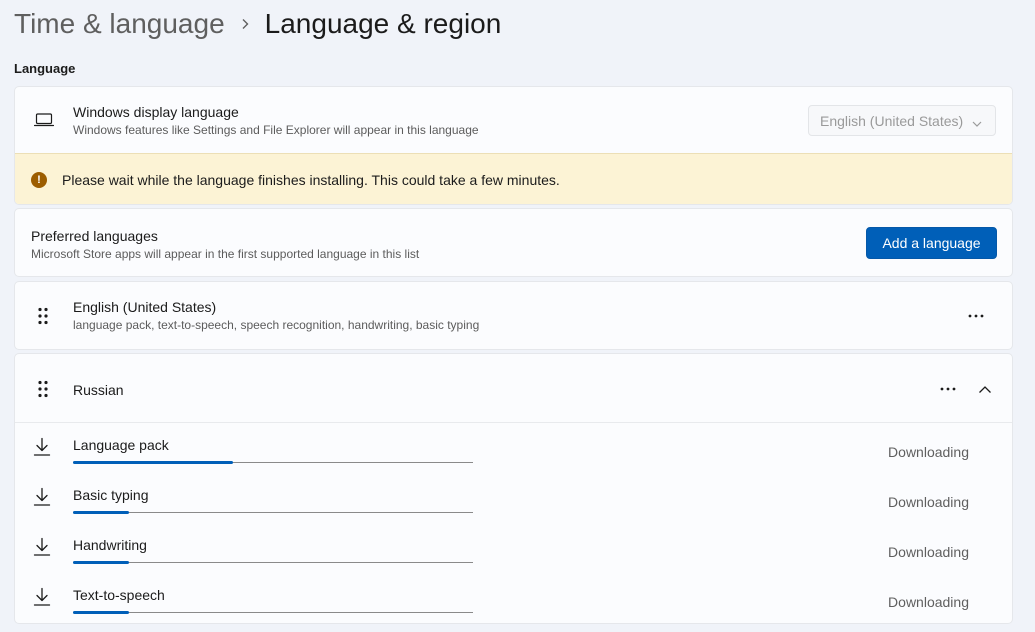  I want to click on language-name: Russian, so click(98, 390).